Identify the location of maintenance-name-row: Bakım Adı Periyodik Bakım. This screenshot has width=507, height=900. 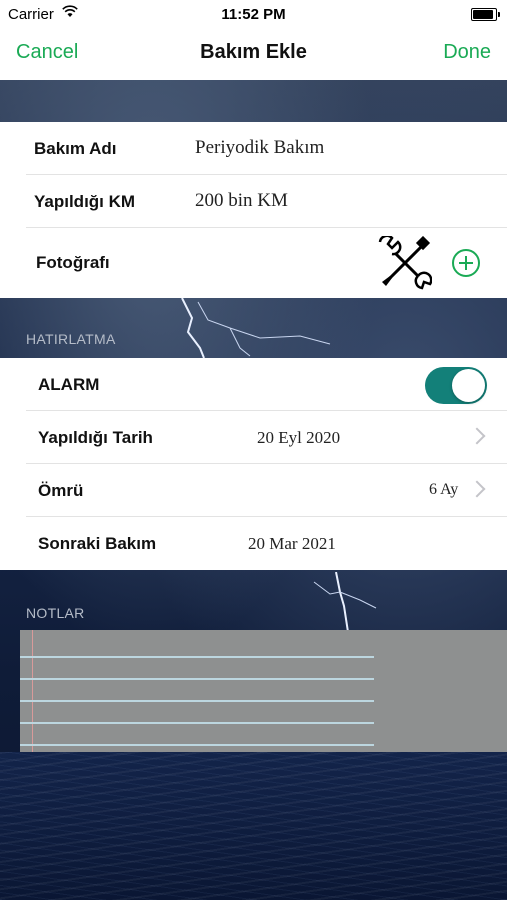
(253, 148).